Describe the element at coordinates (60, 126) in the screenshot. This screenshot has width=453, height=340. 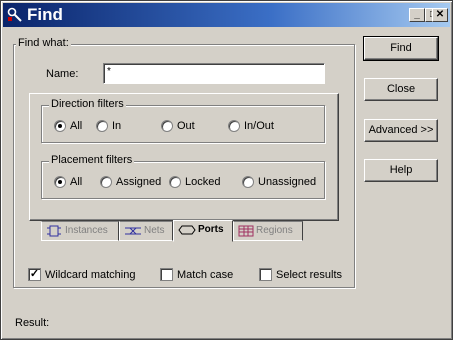
I see `direction-all-radio` at that location.